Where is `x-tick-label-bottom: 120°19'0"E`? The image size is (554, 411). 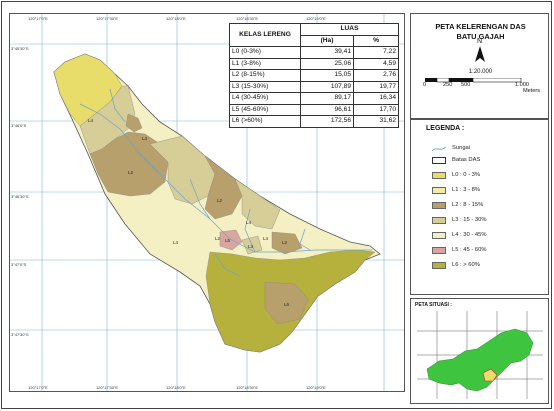
x-tick-label-bottom: 120°19'0"E is located at coordinates (316, 387).